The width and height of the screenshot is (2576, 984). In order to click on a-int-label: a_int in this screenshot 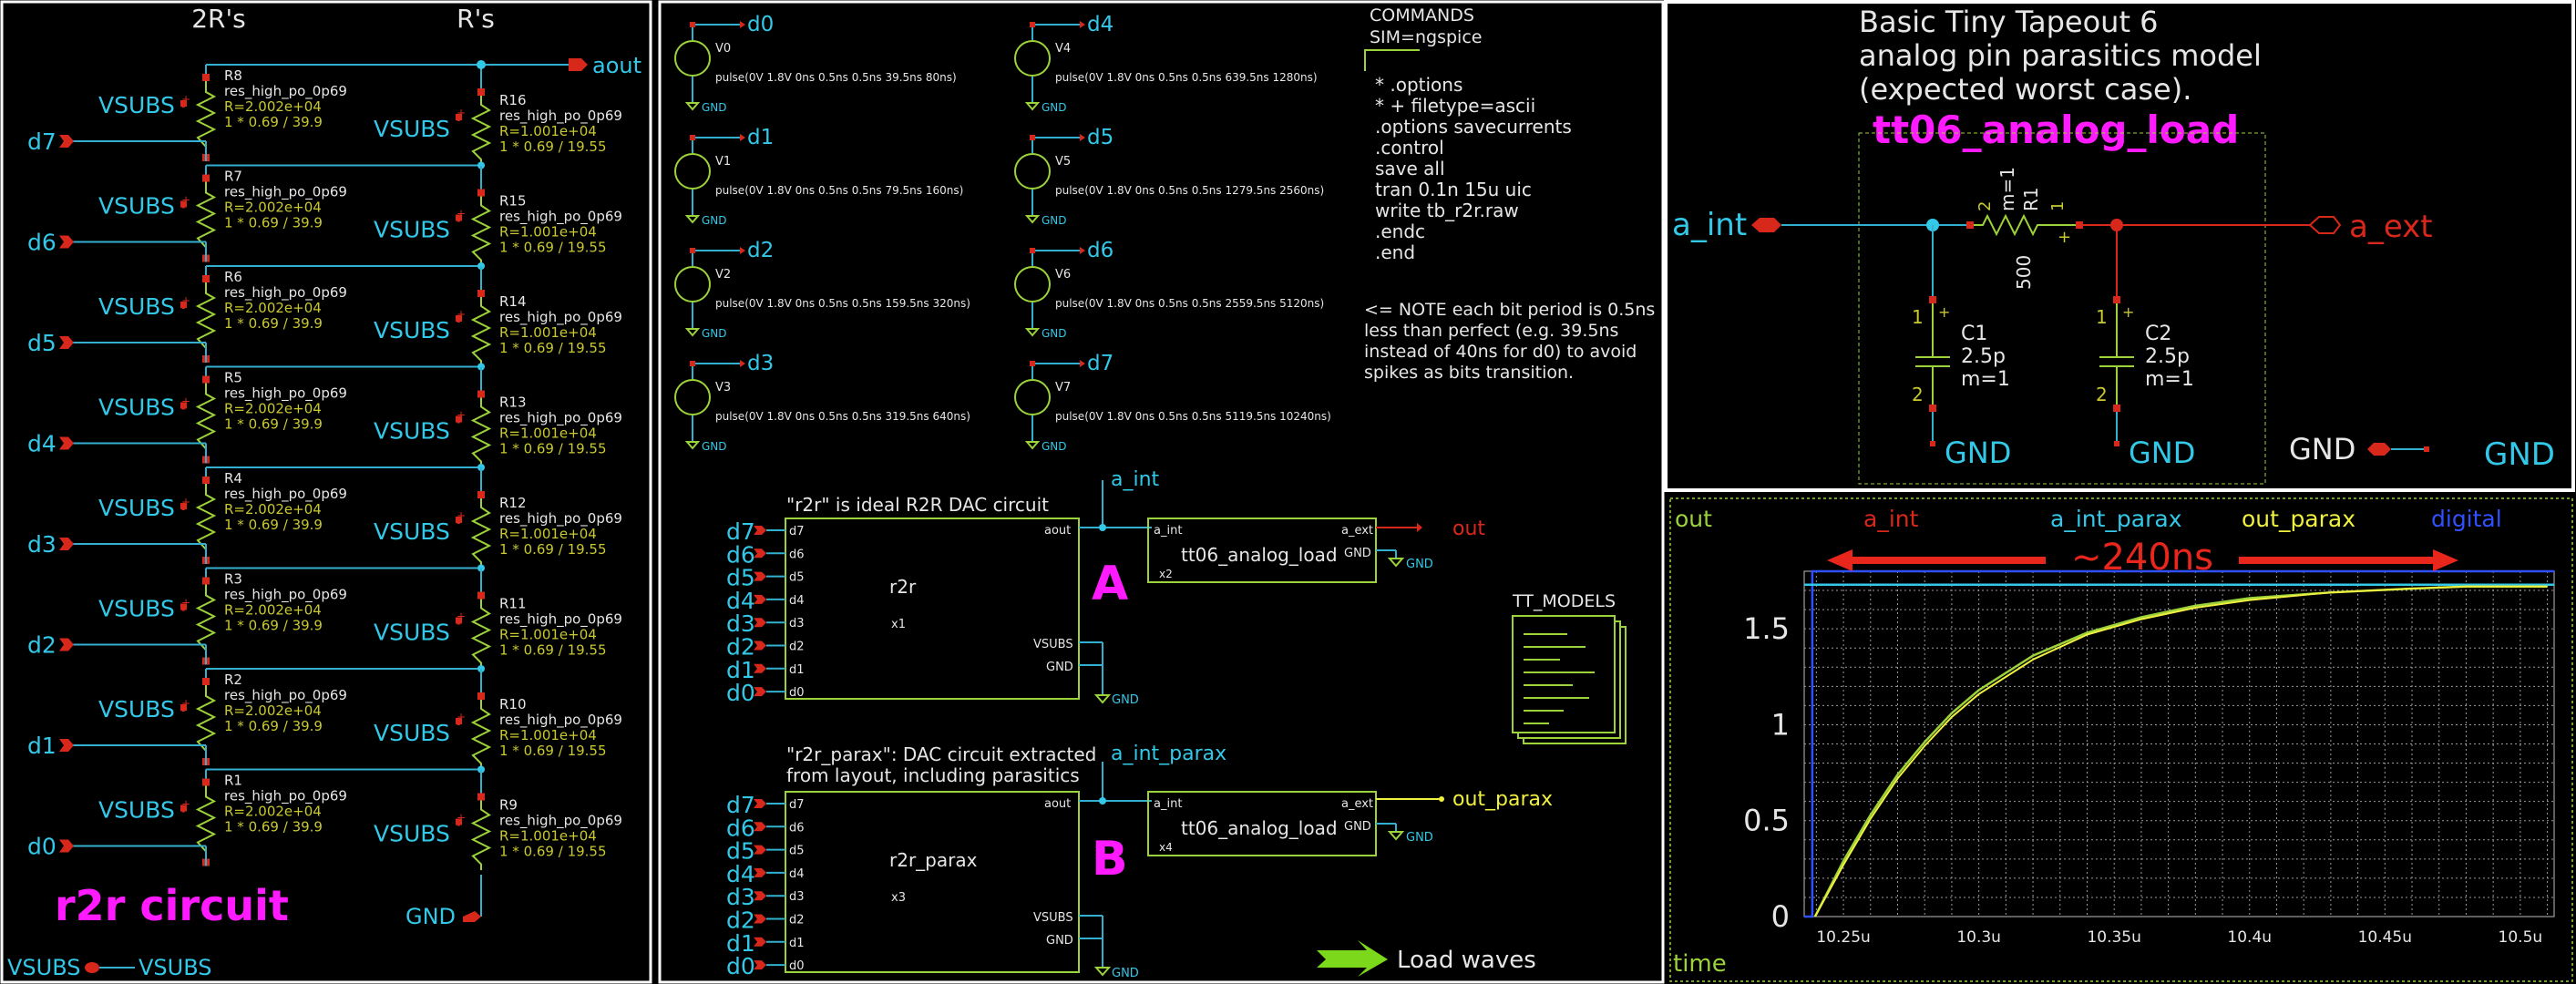, I will do `click(1710, 225)`.